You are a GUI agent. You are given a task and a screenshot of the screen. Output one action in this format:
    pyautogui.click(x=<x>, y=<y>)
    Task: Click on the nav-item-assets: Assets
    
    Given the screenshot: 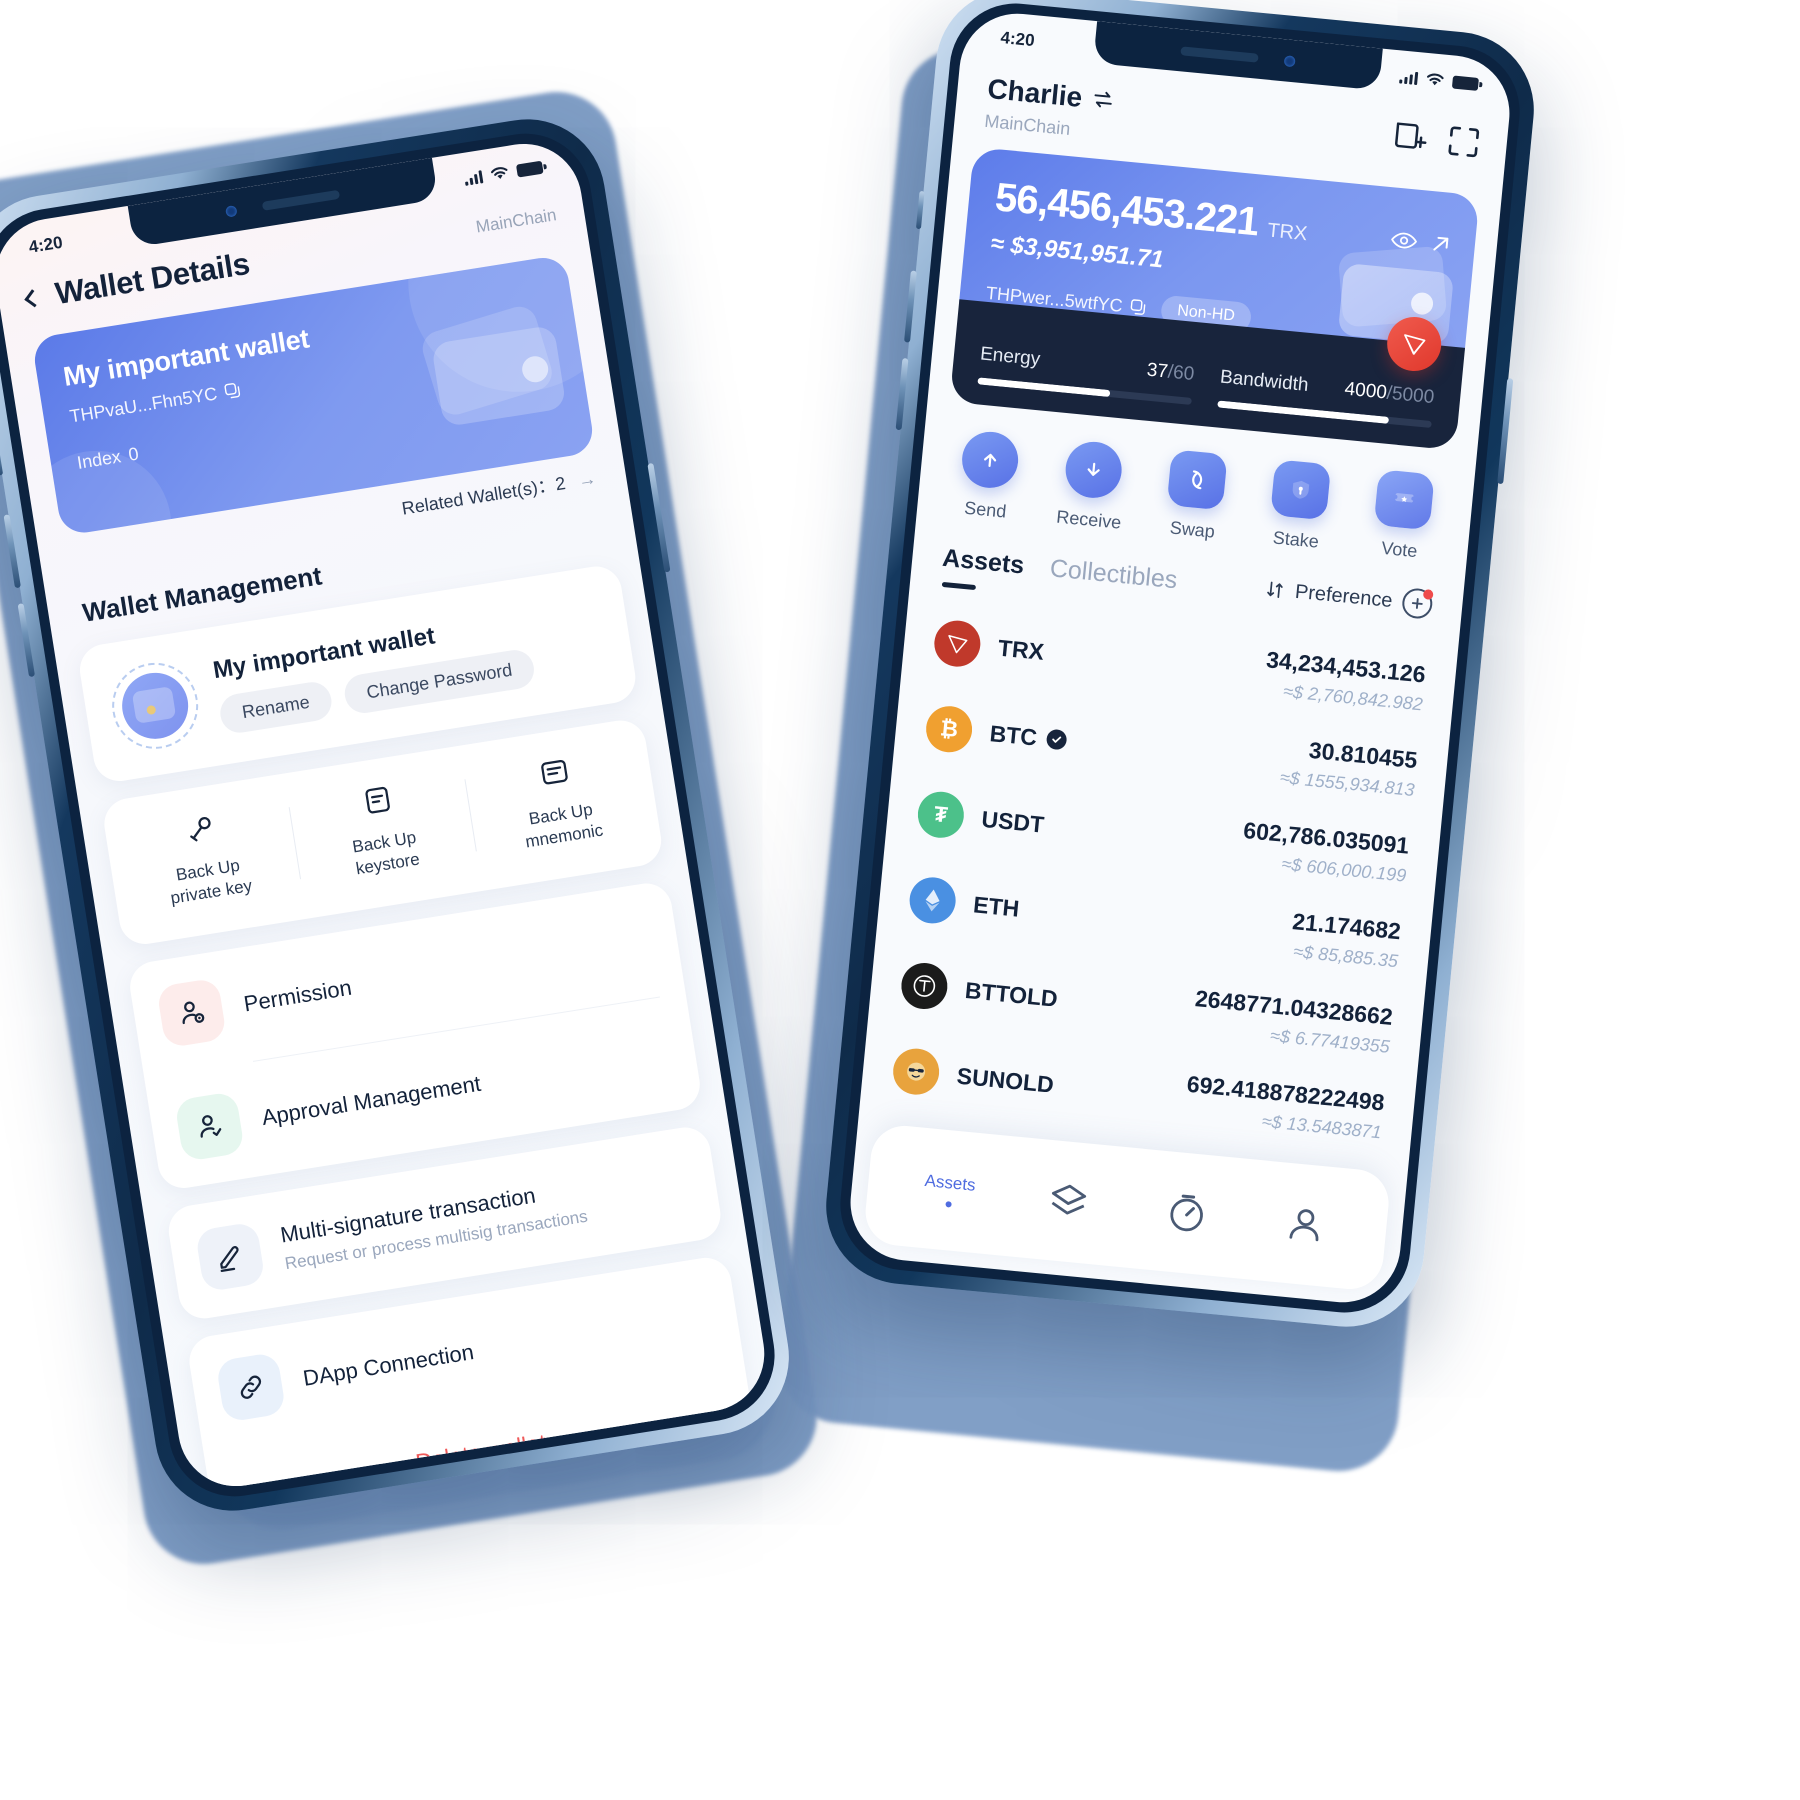 What is the action you would take?
    pyautogui.click(x=950, y=1190)
    